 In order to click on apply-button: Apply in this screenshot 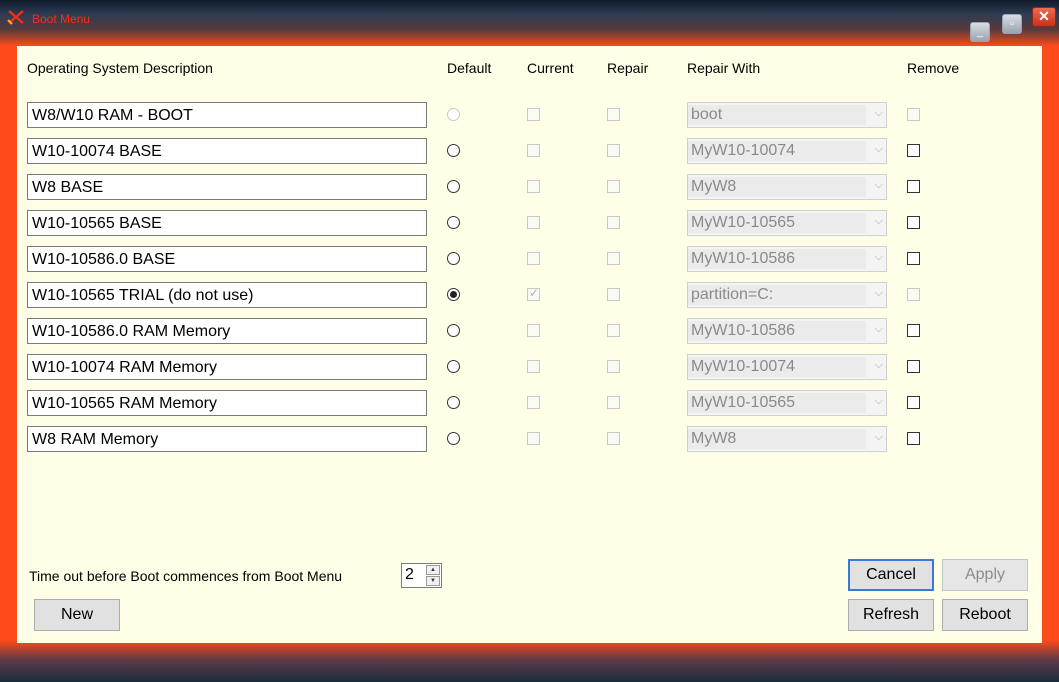, I will do `click(985, 575)`.